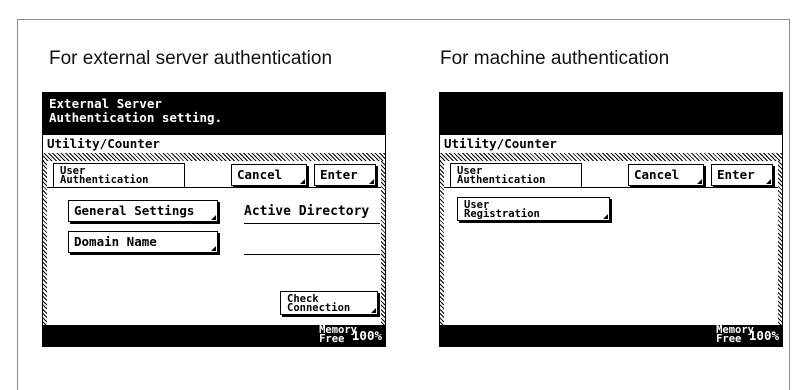  I want to click on message-bar: External Server Authentication setting., so click(214, 114).